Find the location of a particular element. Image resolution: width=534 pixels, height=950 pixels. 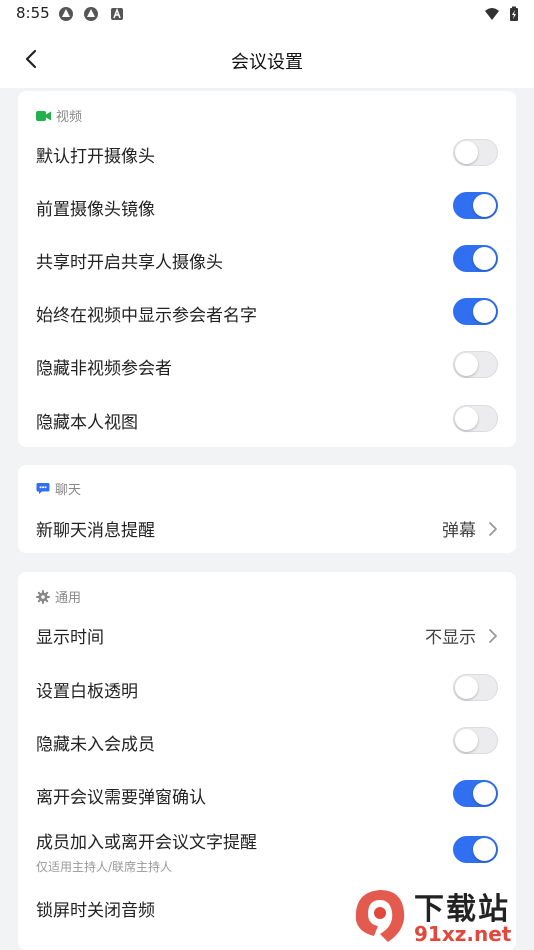

chat-bubble-icon is located at coordinates (43, 488).